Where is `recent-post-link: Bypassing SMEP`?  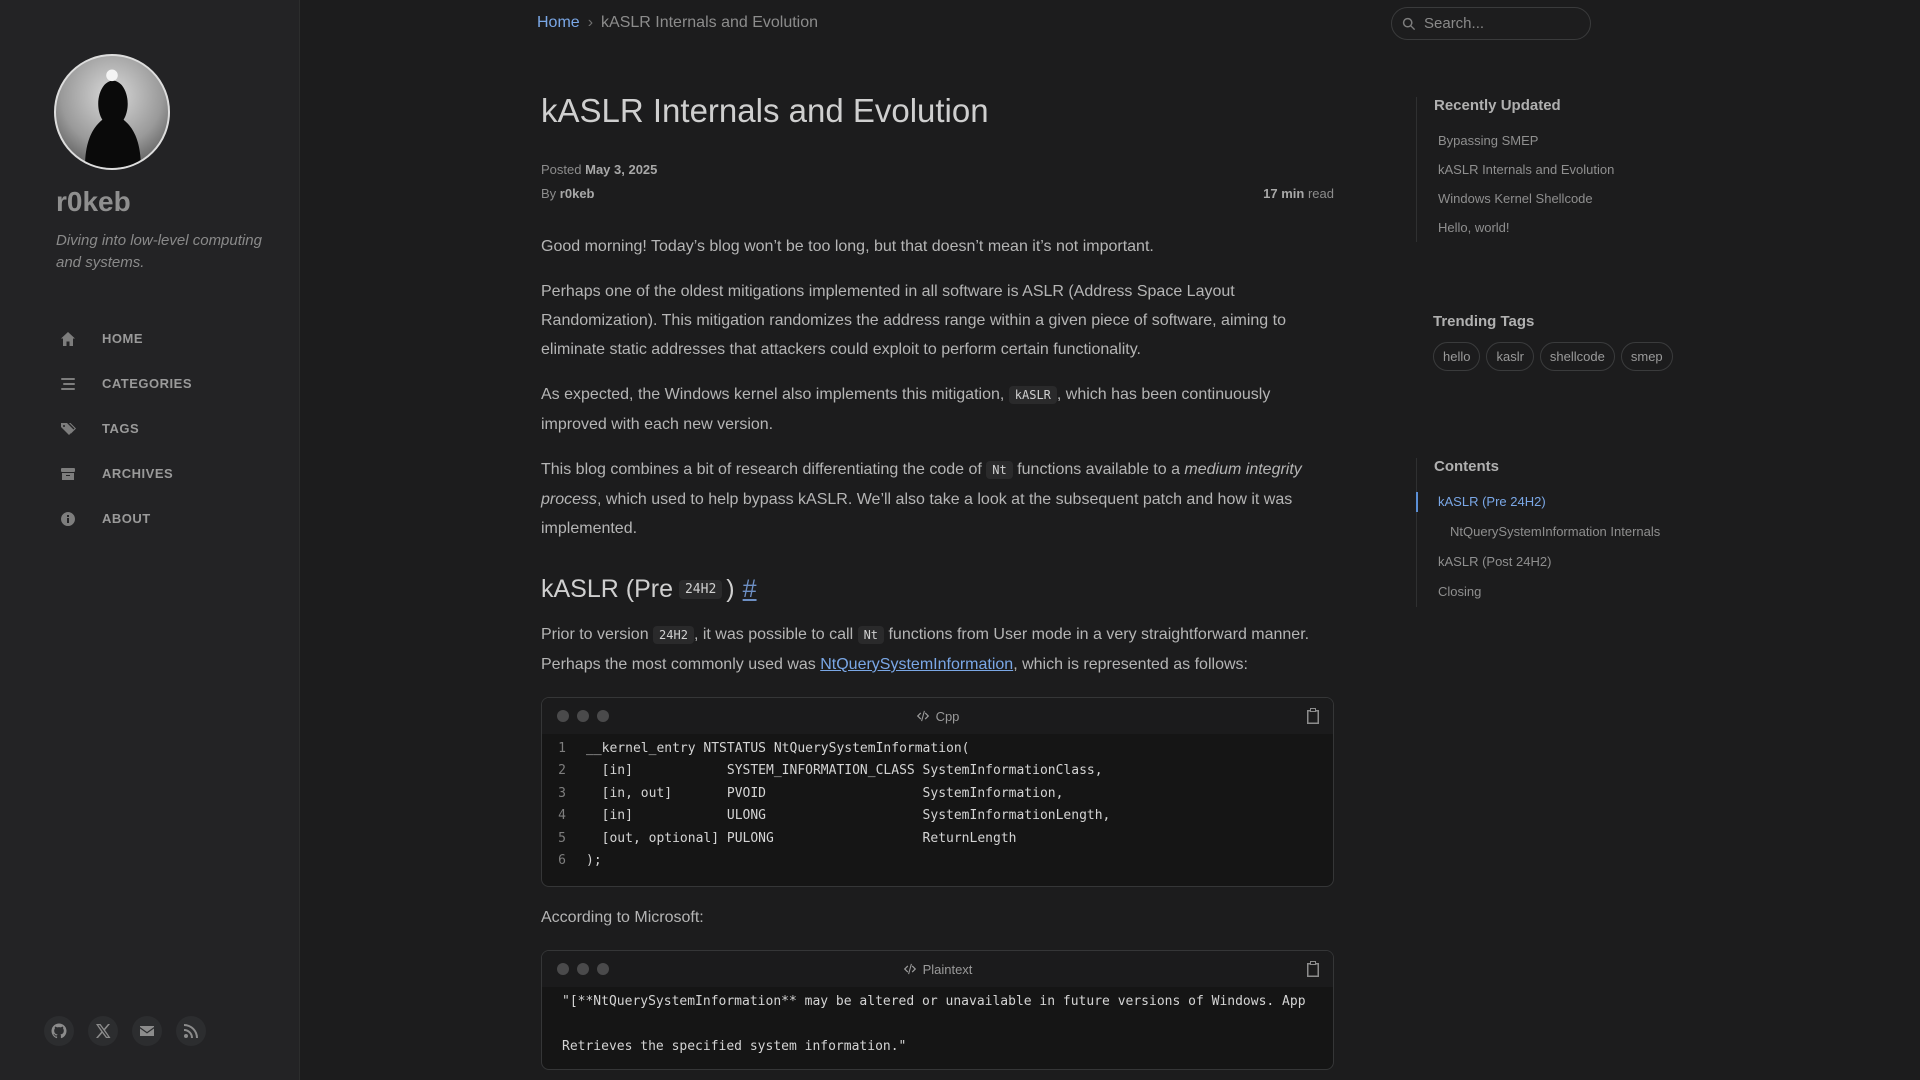 recent-post-link: Bypassing SMEP is located at coordinates (1555, 140).